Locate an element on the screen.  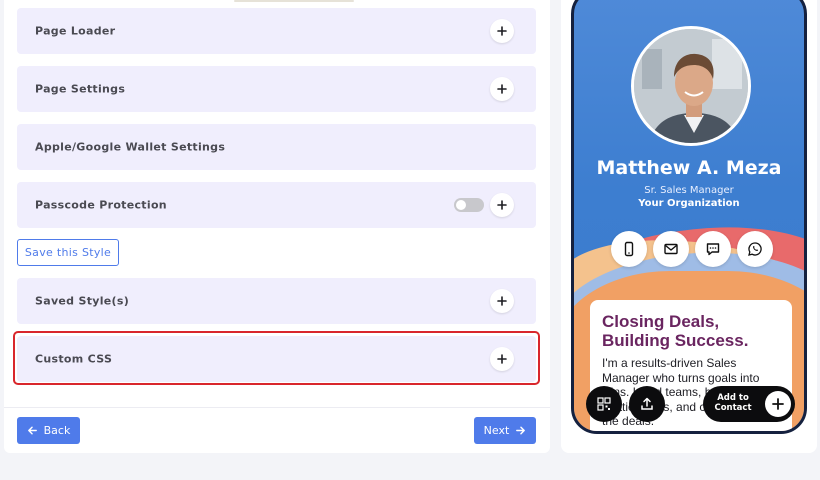
qr-code-icon is located at coordinates (604, 404).